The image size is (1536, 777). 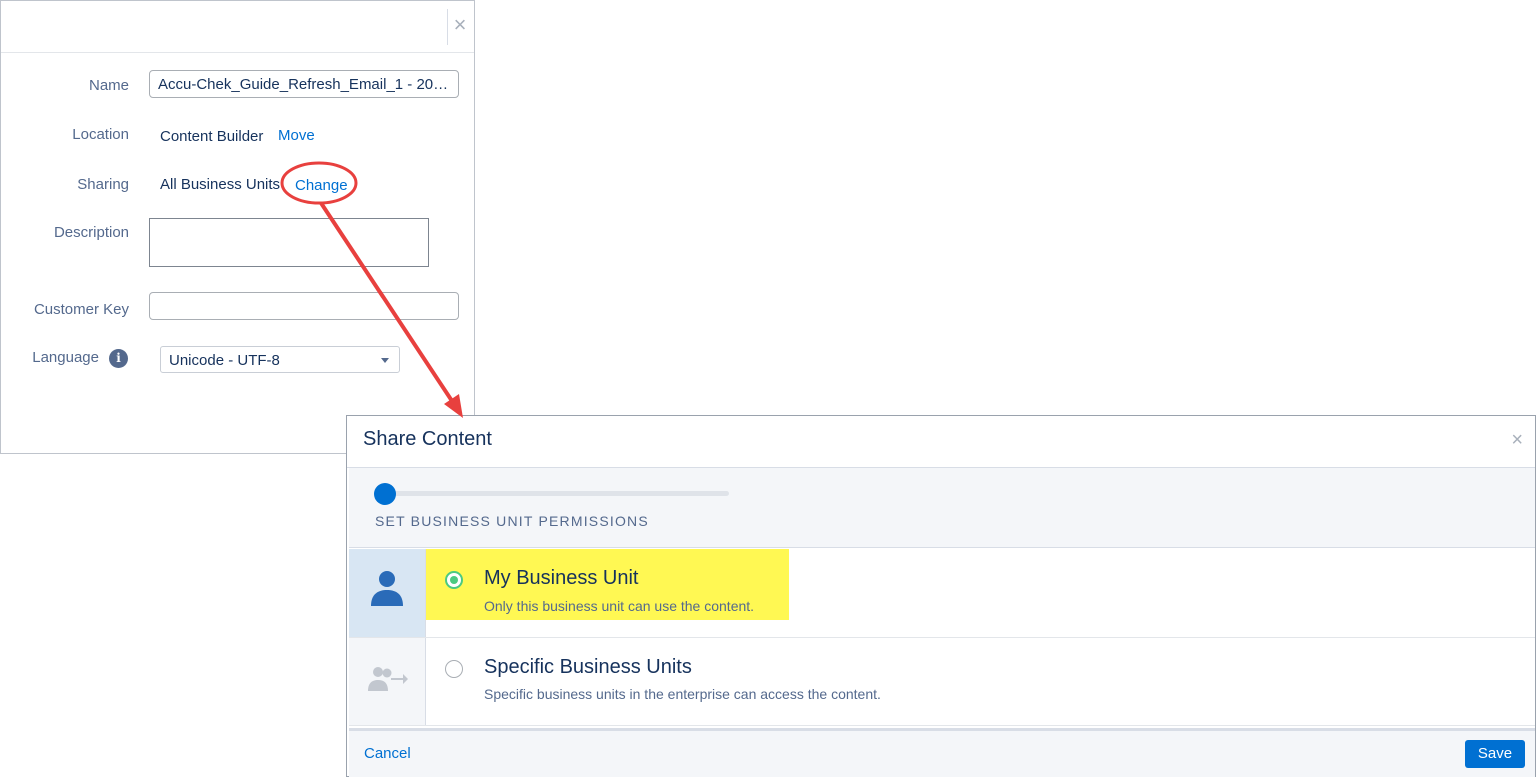 What do you see at coordinates (103, 184) in the screenshot?
I see `sharing-label: Sharing` at bounding box center [103, 184].